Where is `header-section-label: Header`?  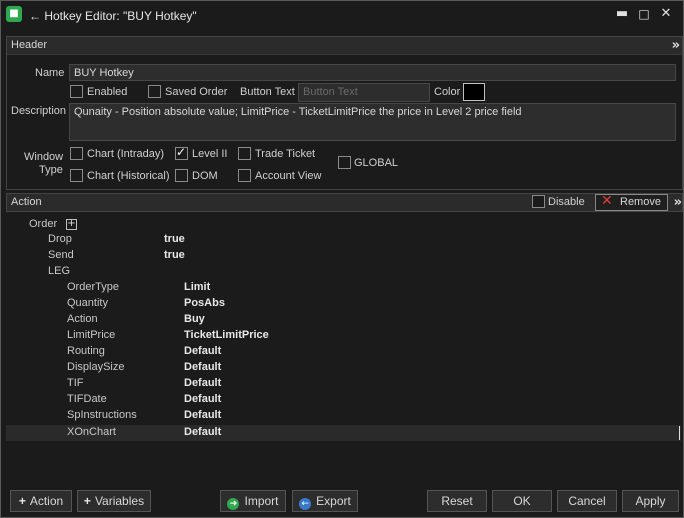 header-section-label: Header is located at coordinates (29, 45).